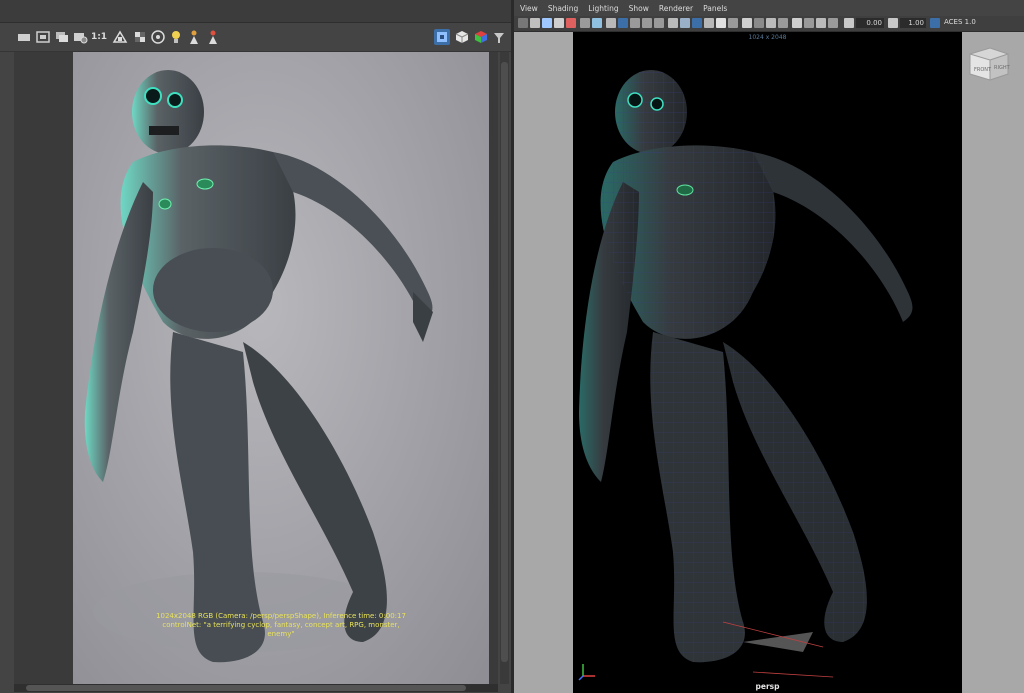  Describe the element at coordinates (140, 37) in the screenshot. I see `checker-icon` at that location.